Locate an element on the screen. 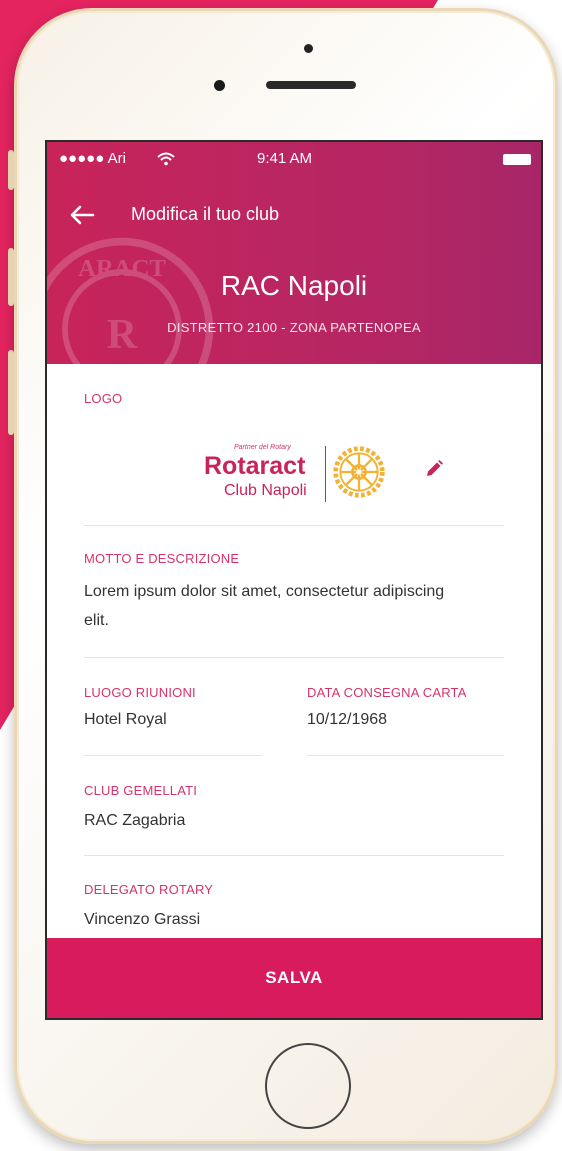 This screenshot has height=1151, width=562. club-logo: Partner del Rotary Rotaract Club Napoli is located at coordinates (297, 473).